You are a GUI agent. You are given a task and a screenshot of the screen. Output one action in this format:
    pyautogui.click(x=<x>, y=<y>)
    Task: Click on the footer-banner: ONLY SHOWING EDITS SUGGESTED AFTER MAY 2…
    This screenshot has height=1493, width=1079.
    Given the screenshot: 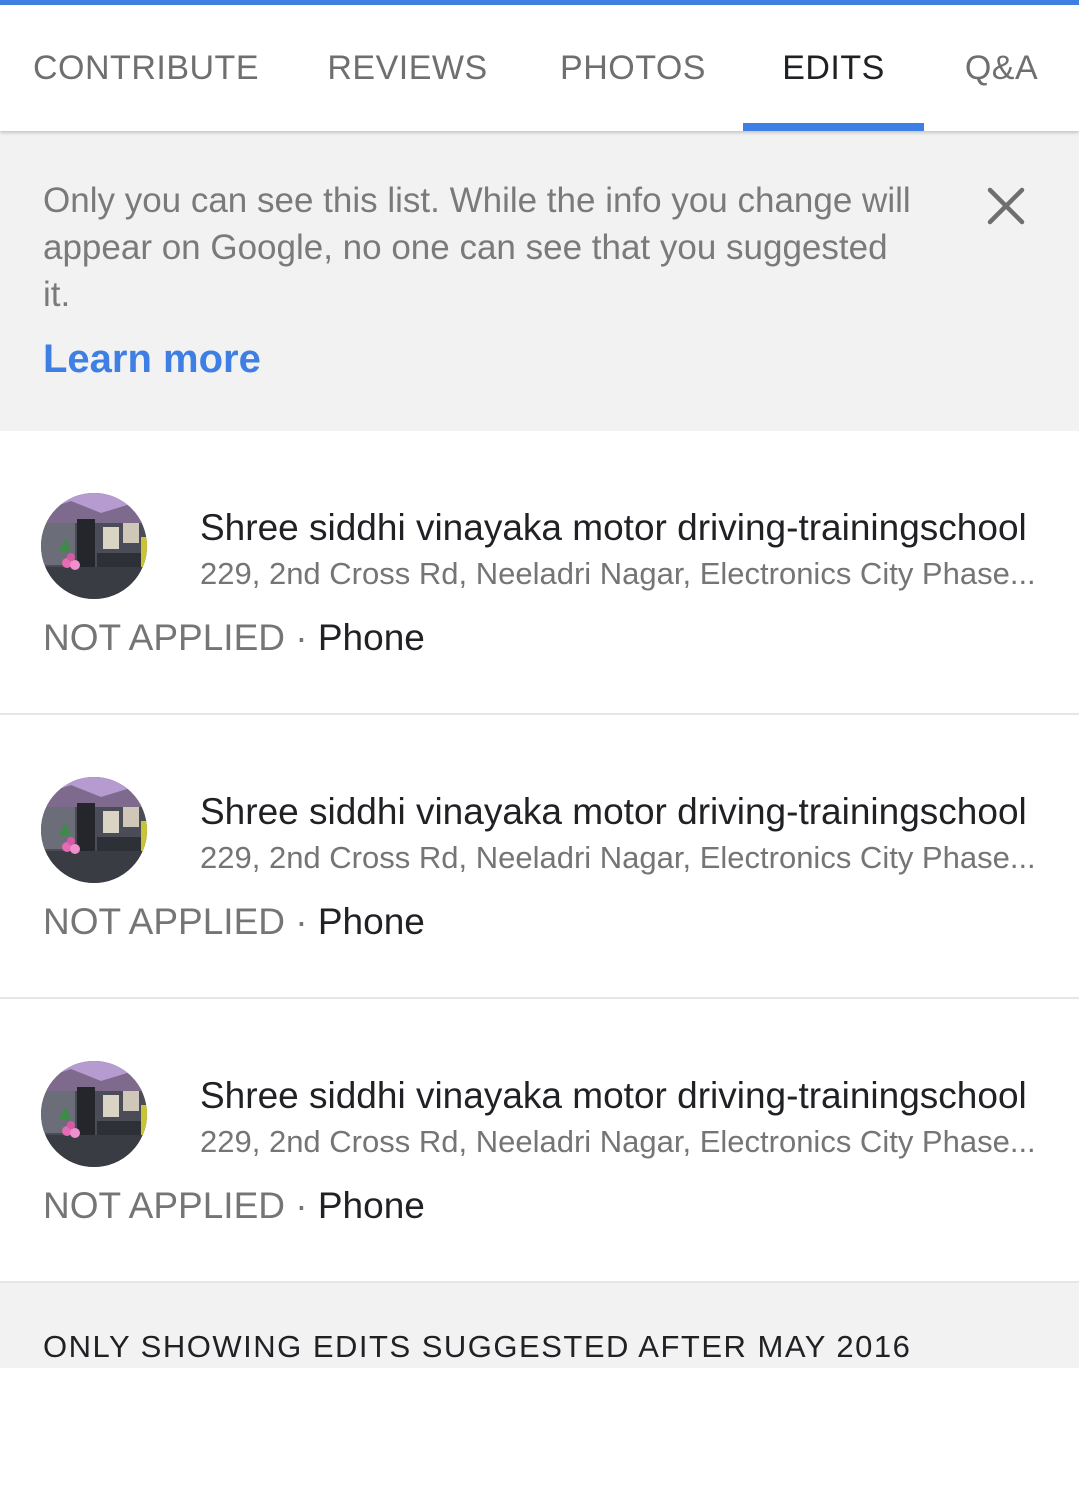 What is the action you would take?
    pyautogui.click(x=539, y=1325)
    